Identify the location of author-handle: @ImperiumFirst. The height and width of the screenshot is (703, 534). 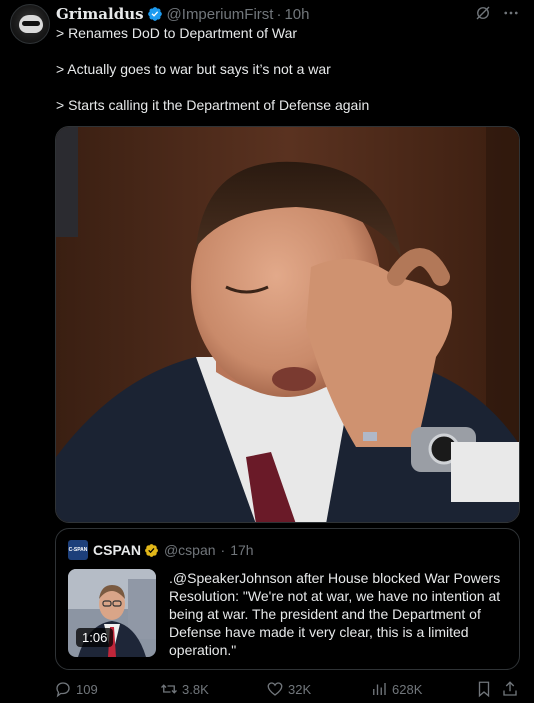
(220, 14).